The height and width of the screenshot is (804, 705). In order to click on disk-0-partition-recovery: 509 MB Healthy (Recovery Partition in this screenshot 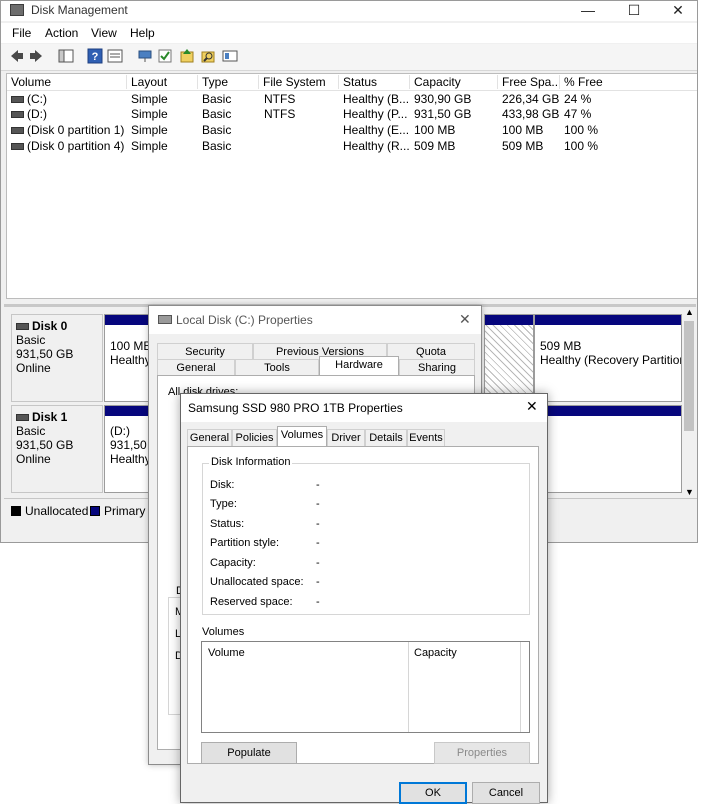, I will do `click(608, 358)`.